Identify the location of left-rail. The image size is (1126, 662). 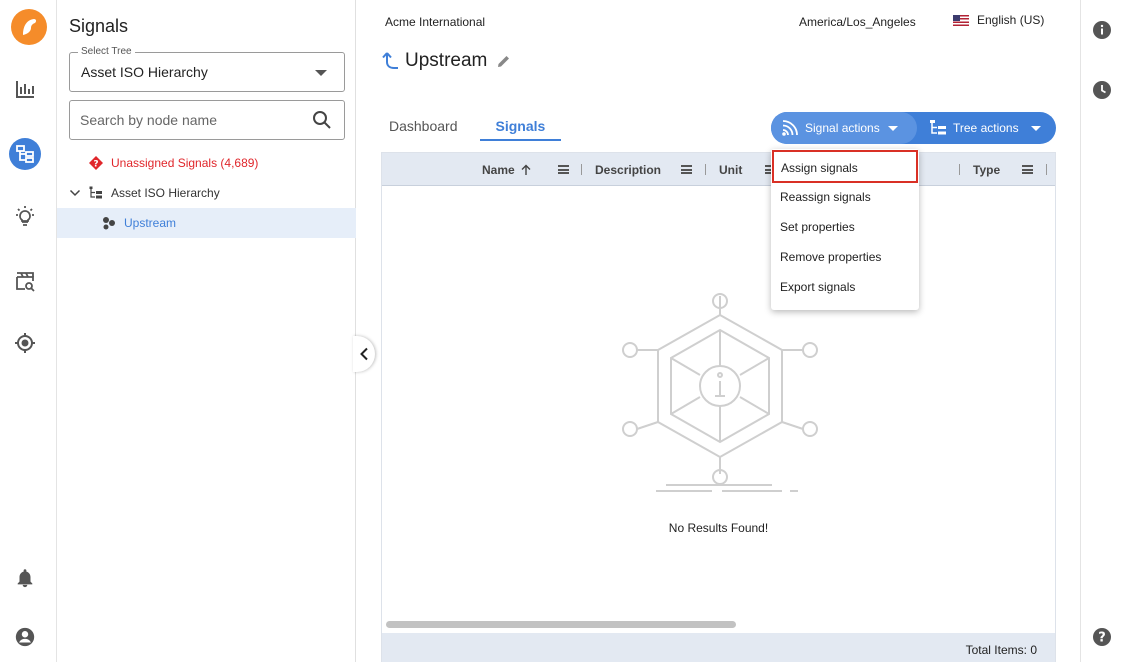
(28, 331).